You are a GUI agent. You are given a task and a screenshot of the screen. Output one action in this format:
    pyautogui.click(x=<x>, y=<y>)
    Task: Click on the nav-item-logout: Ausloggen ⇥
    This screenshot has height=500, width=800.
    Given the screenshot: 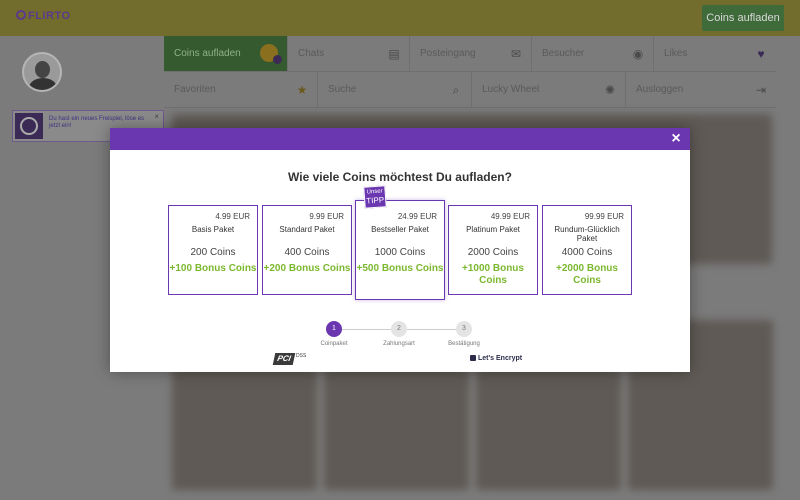 What is the action you would take?
    pyautogui.click(x=701, y=90)
    